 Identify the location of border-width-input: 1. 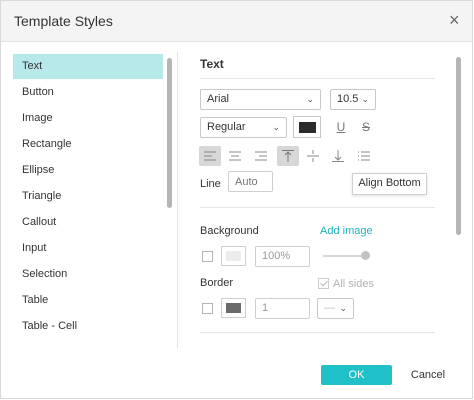
(282, 308).